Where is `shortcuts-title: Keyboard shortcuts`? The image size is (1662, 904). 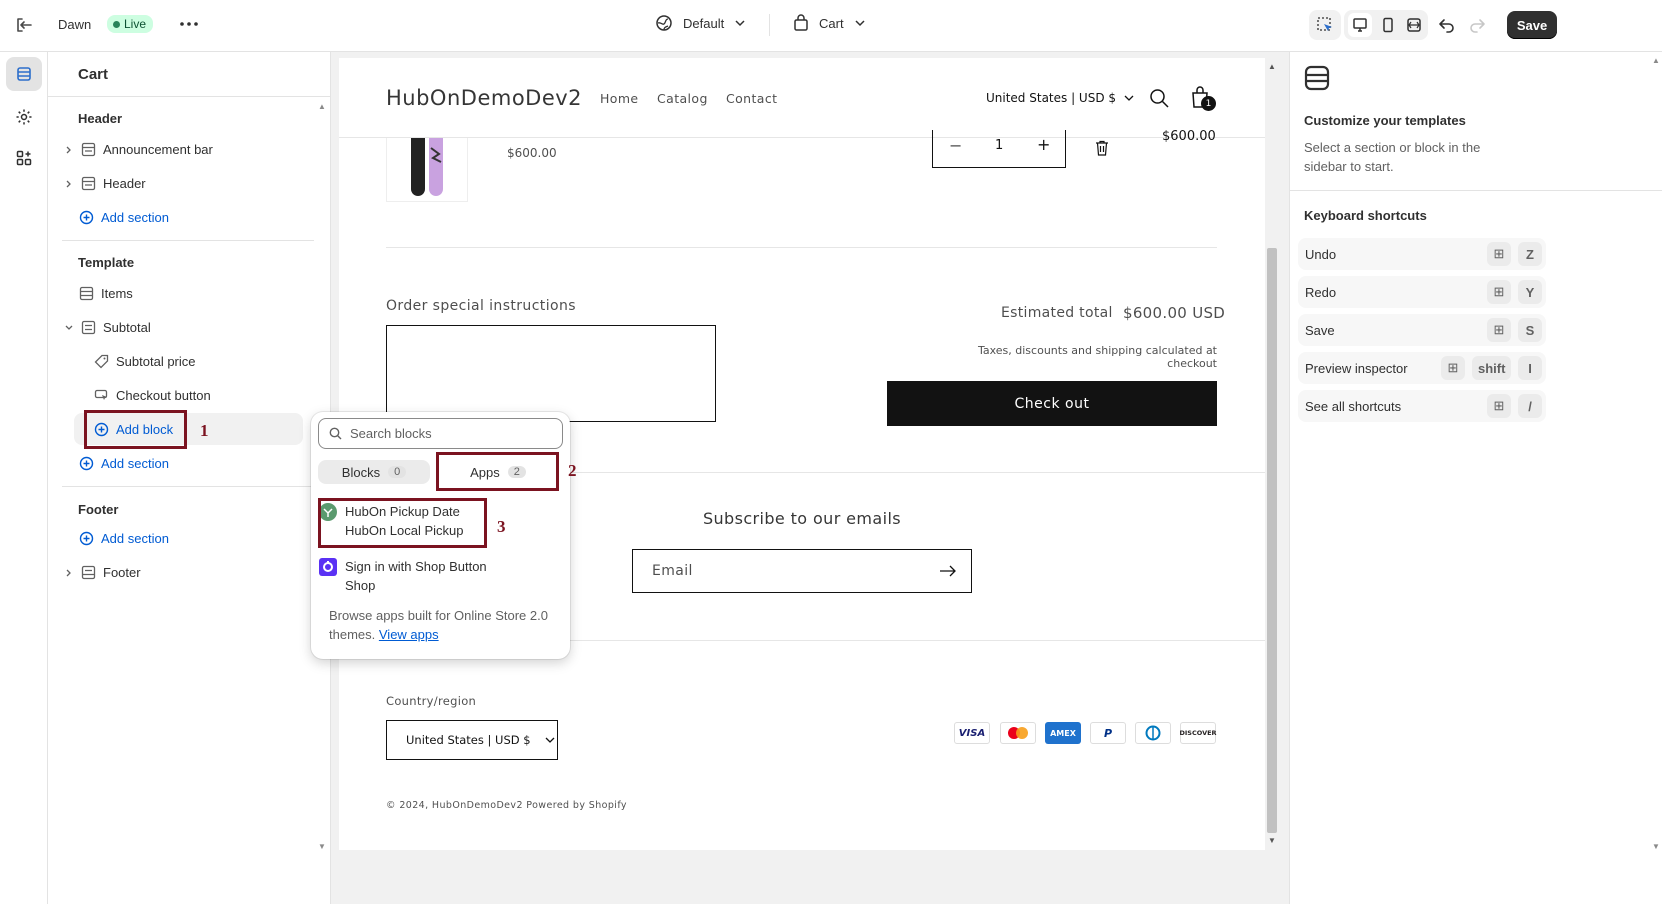 shortcuts-title: Keyboard shortcuts is located at coordinates (1365, 215).